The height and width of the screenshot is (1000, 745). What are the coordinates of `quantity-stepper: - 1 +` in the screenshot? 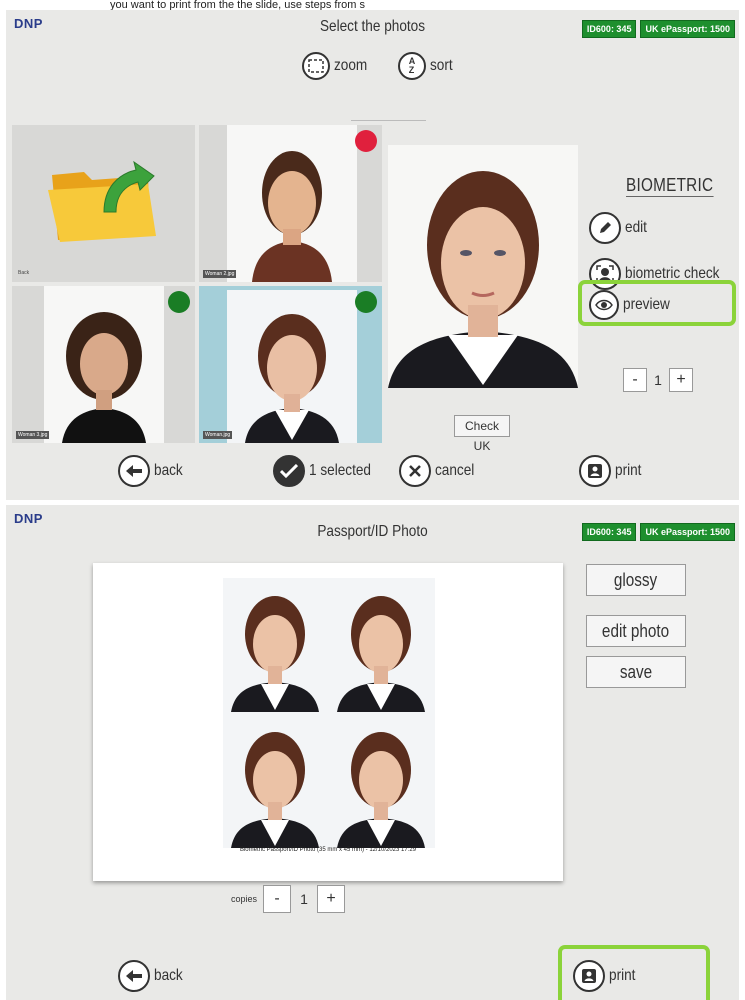 It's located at (658, 380).